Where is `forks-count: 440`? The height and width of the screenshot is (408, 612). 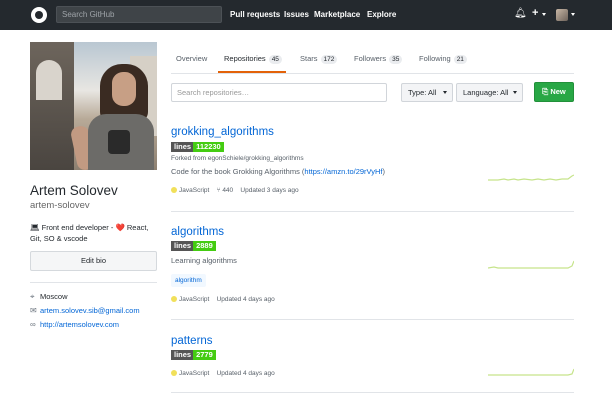 forks-count: 440 is located at coordinates (227, 190).